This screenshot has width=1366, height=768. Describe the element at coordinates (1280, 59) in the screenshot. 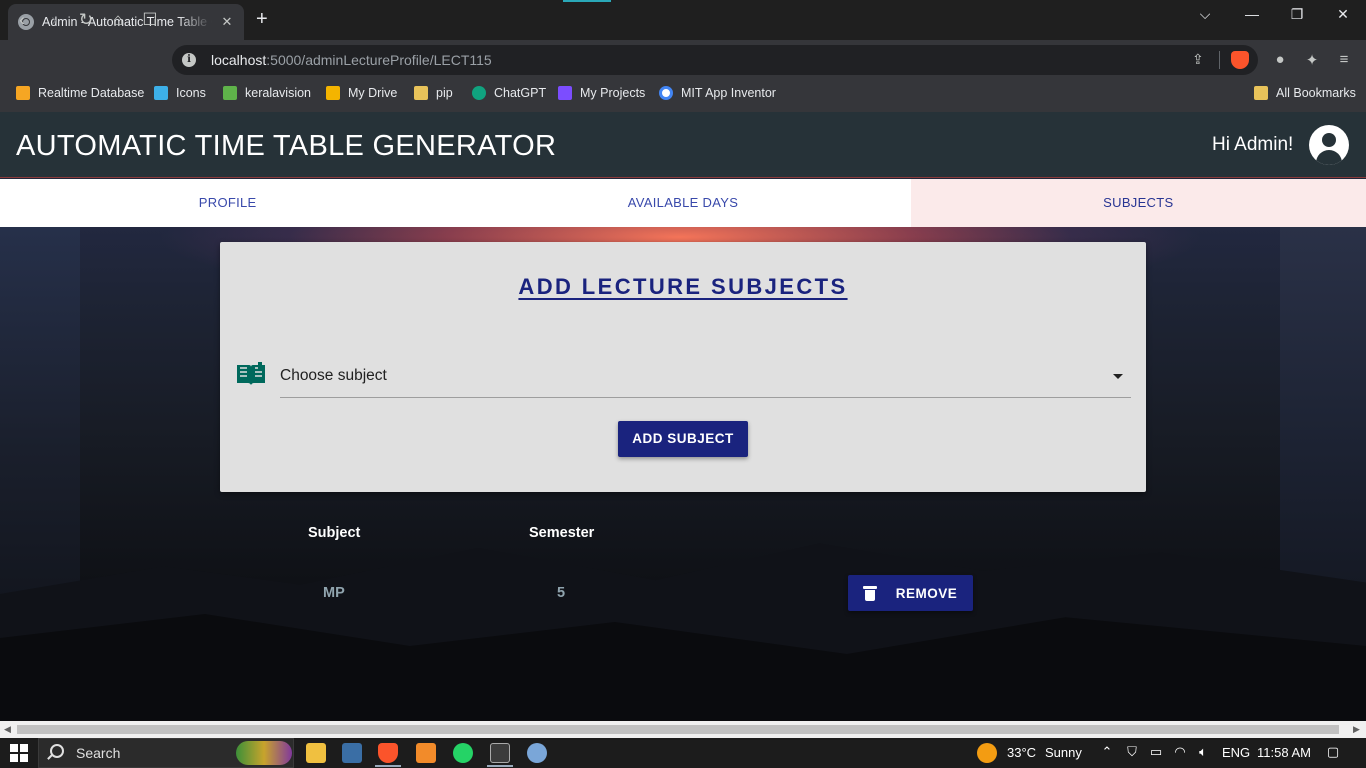

I see `wallet-icon: ●` at that location.